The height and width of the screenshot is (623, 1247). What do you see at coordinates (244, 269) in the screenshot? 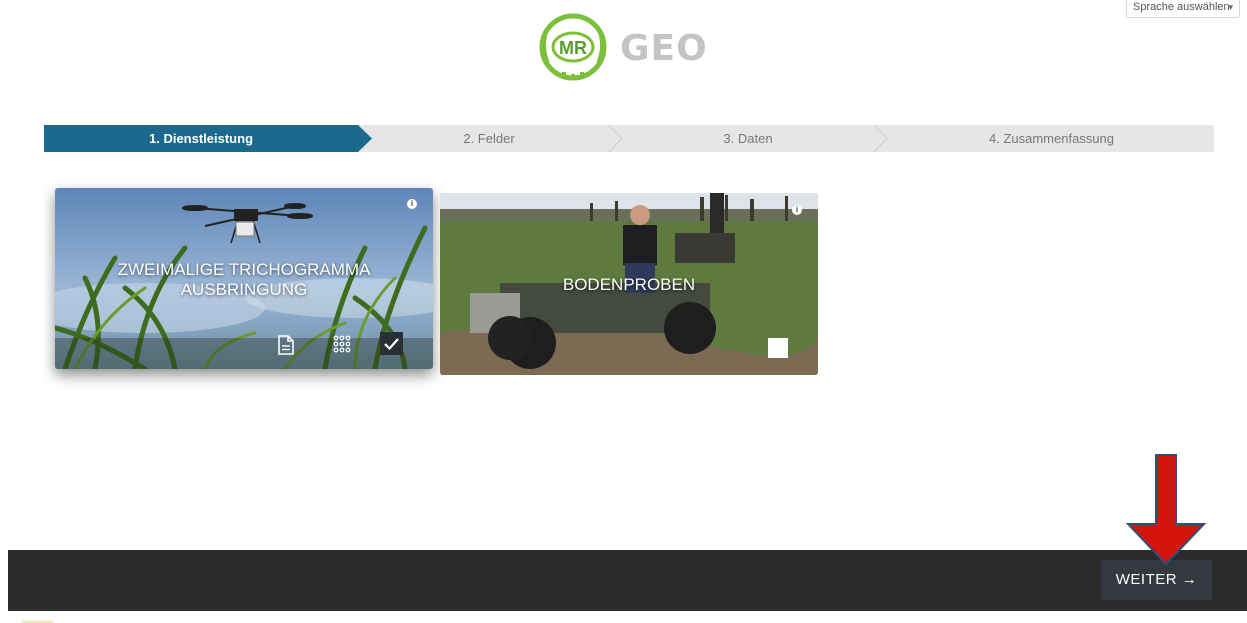
I see `service-title-line-1: ZWEIMALIGE TRICHOGRAMMA` at bounding box center [244, 269].